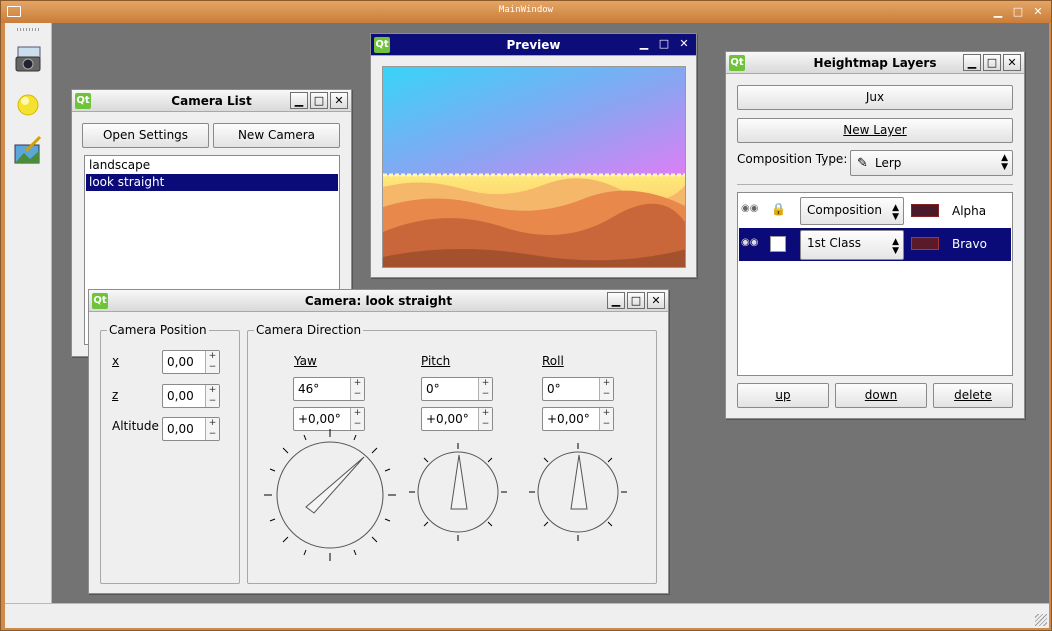 This screenshot has width=1052, height=631. I want to click on layer-mode-value: Composition, so click(844, 210).